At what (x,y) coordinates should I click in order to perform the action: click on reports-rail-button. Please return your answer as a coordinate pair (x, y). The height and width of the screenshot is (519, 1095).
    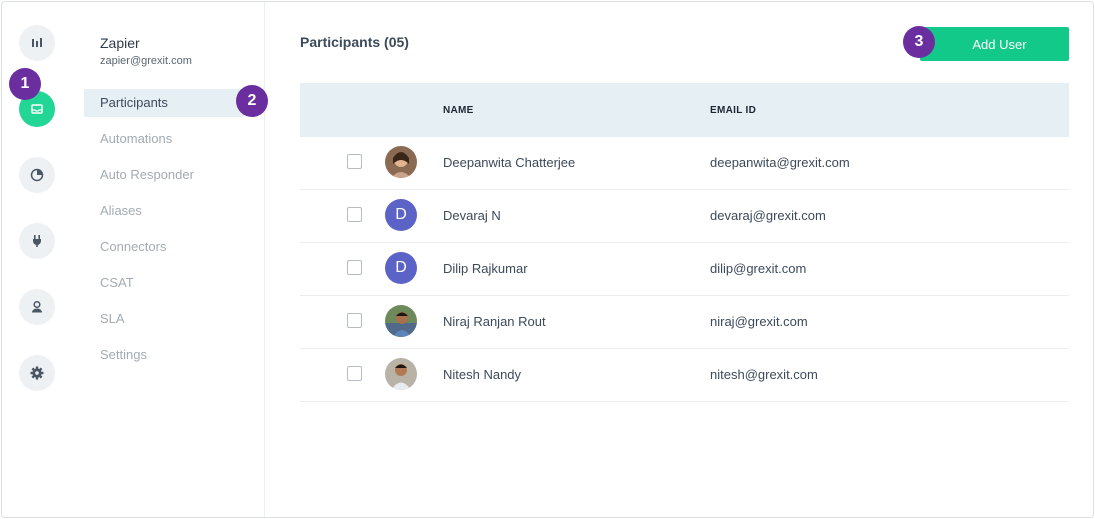
    Looking at the image, I should click on (37, 175).